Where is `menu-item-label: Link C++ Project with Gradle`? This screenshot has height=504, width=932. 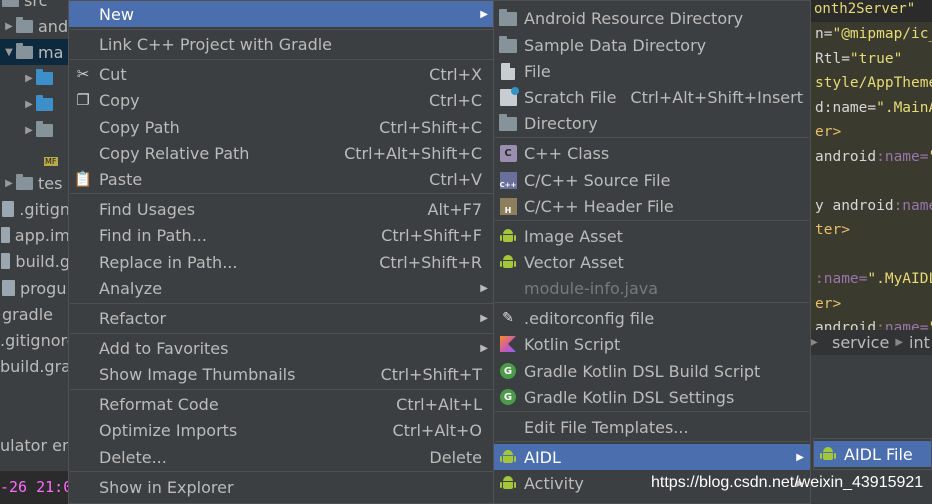
menu-item-label: Link C++ Project with Gradle is located at coordinates (216, 44).